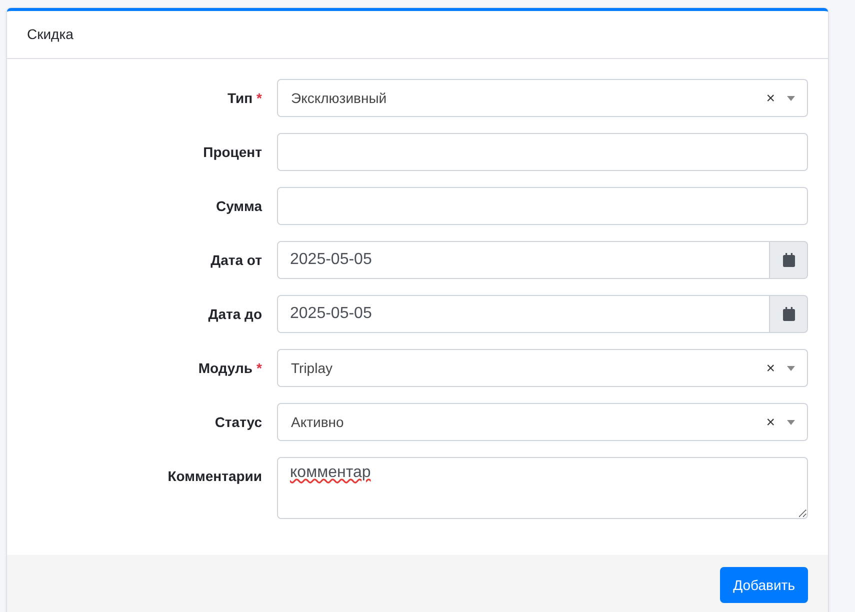 This screenshot has height=612, width=855. What do you see at coordinates (232, 152) in the screenshot?
I see `field-label: Процент` at bounding box center [232, 152].